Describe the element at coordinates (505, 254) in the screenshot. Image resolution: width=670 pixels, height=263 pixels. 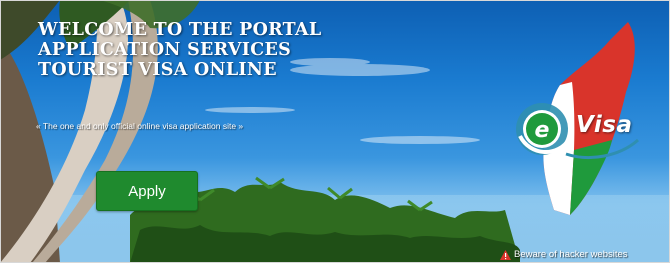
I see `hacker-warning-icon` at that location.